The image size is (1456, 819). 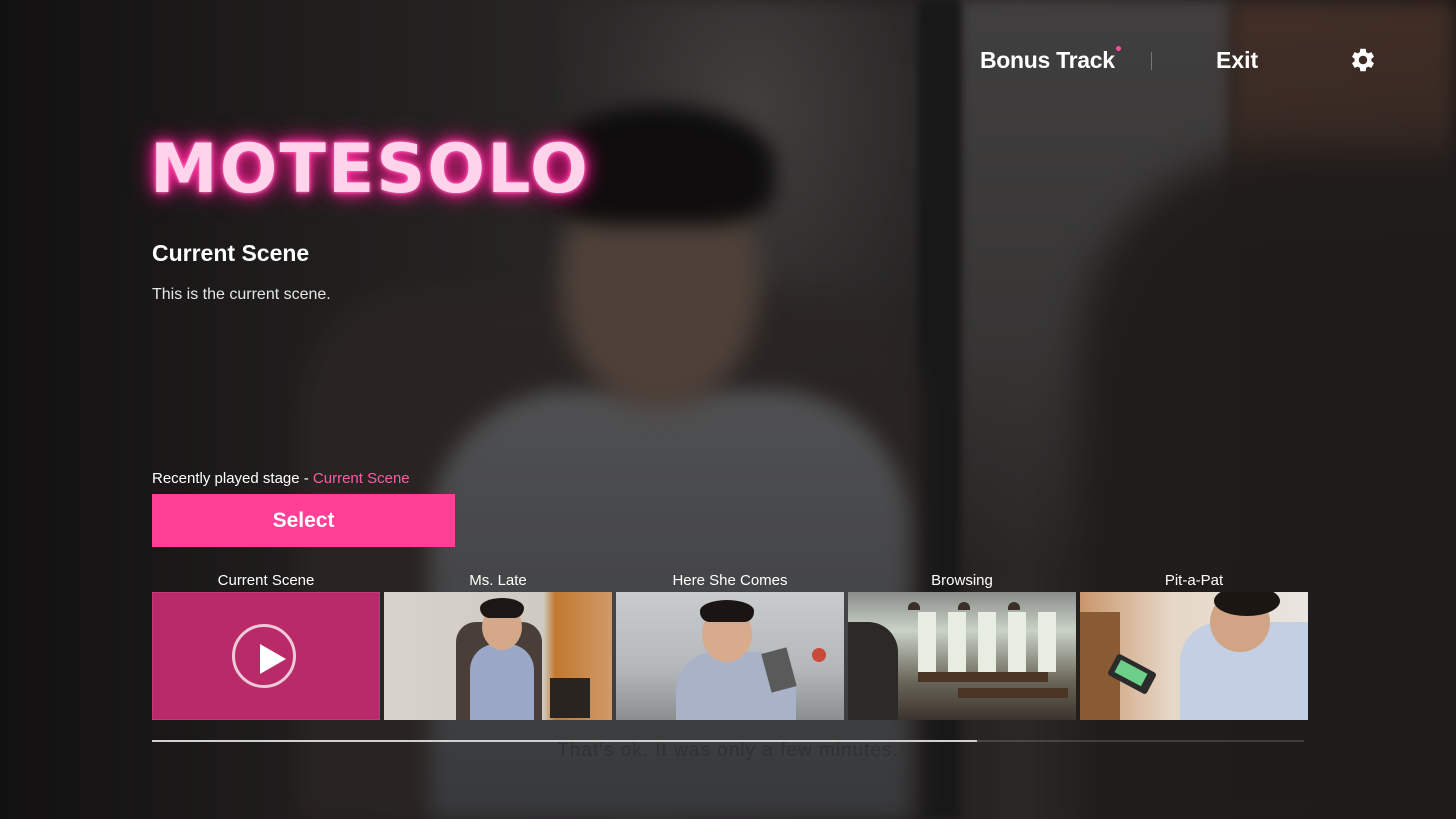 I want to click on scene-title: Current Scene, so click(x=231, y=253).